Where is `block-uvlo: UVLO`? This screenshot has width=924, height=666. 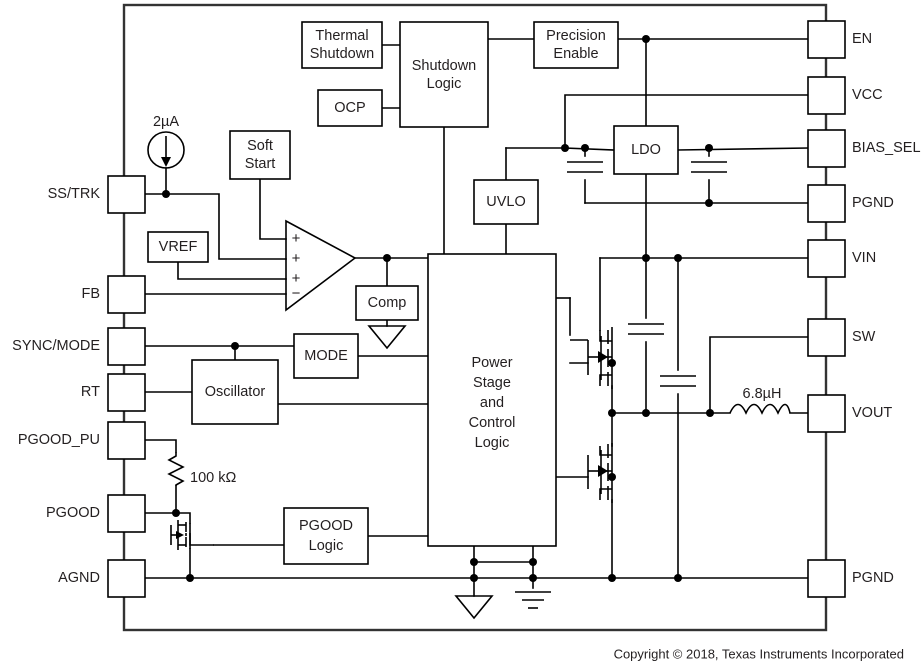
block-uvlo: UVLO is located at coordinates (506, 202).